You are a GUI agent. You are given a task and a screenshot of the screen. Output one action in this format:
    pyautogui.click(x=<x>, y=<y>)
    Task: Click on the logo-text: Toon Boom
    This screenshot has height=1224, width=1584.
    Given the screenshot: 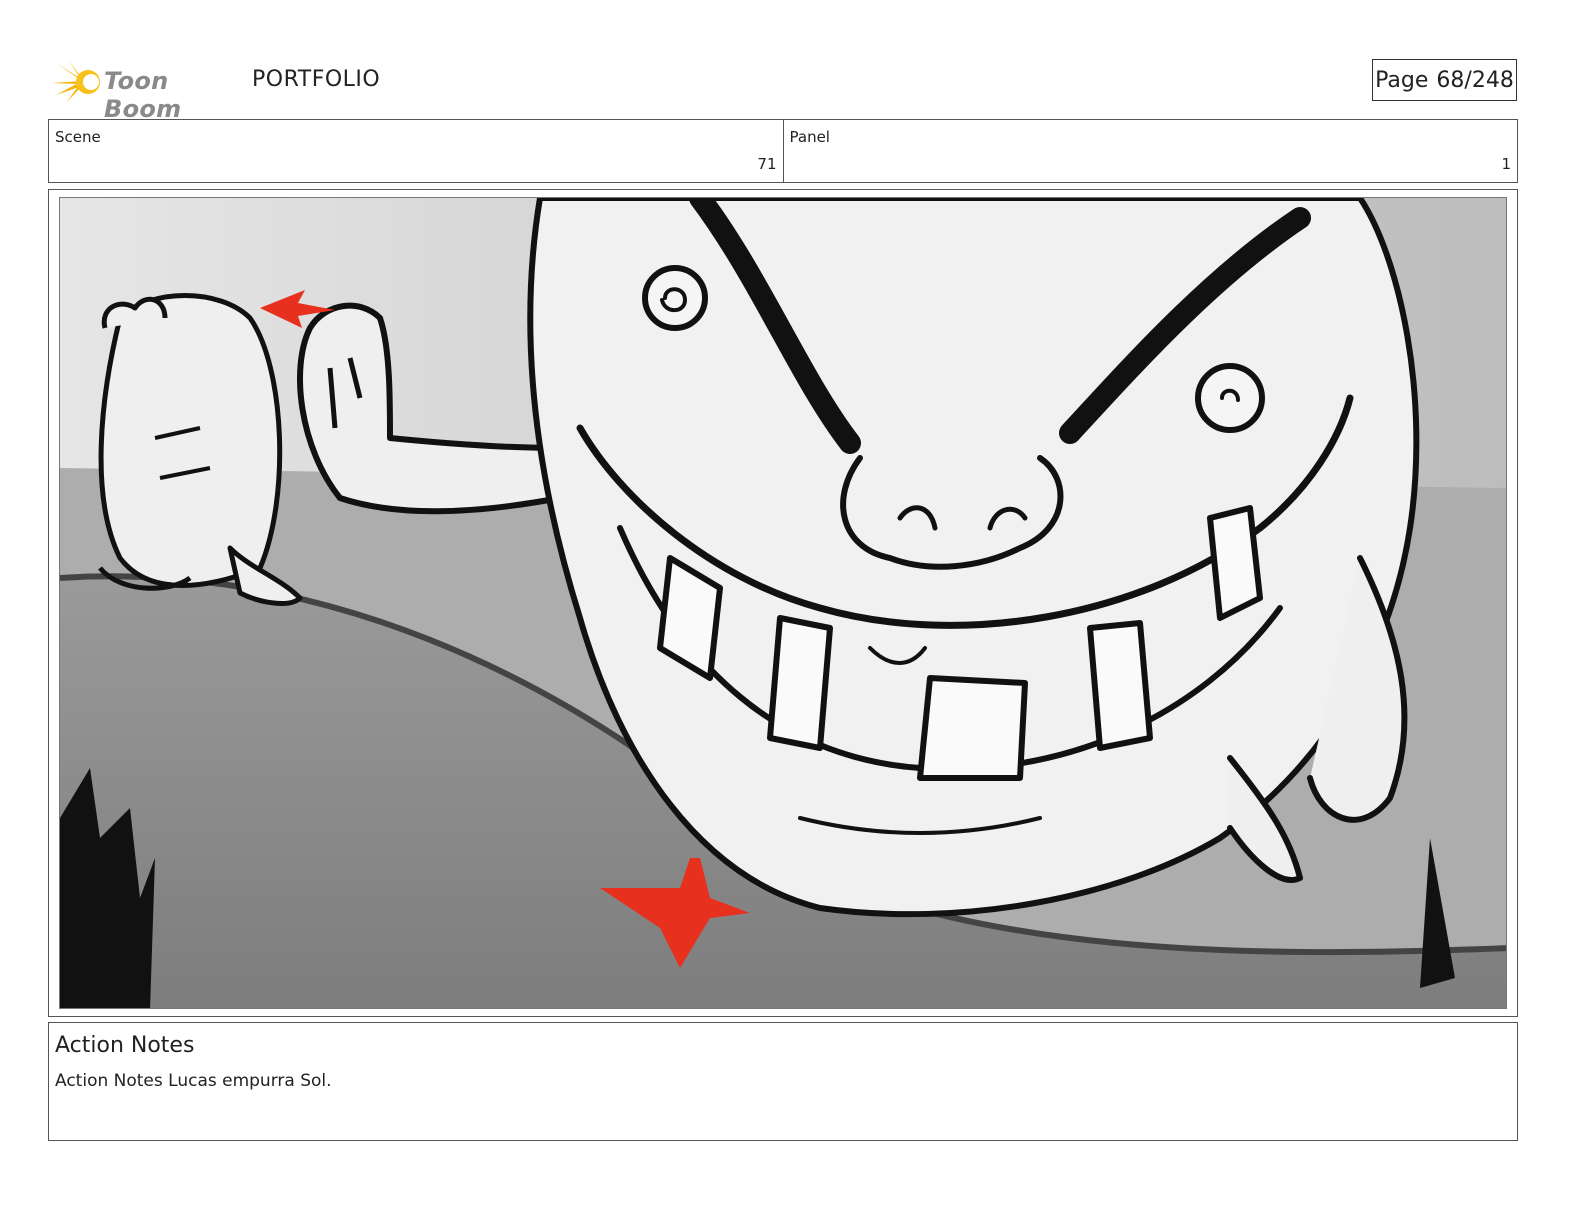 What is the action you would take?
    pyautogui.click(x=143, y=95)
    